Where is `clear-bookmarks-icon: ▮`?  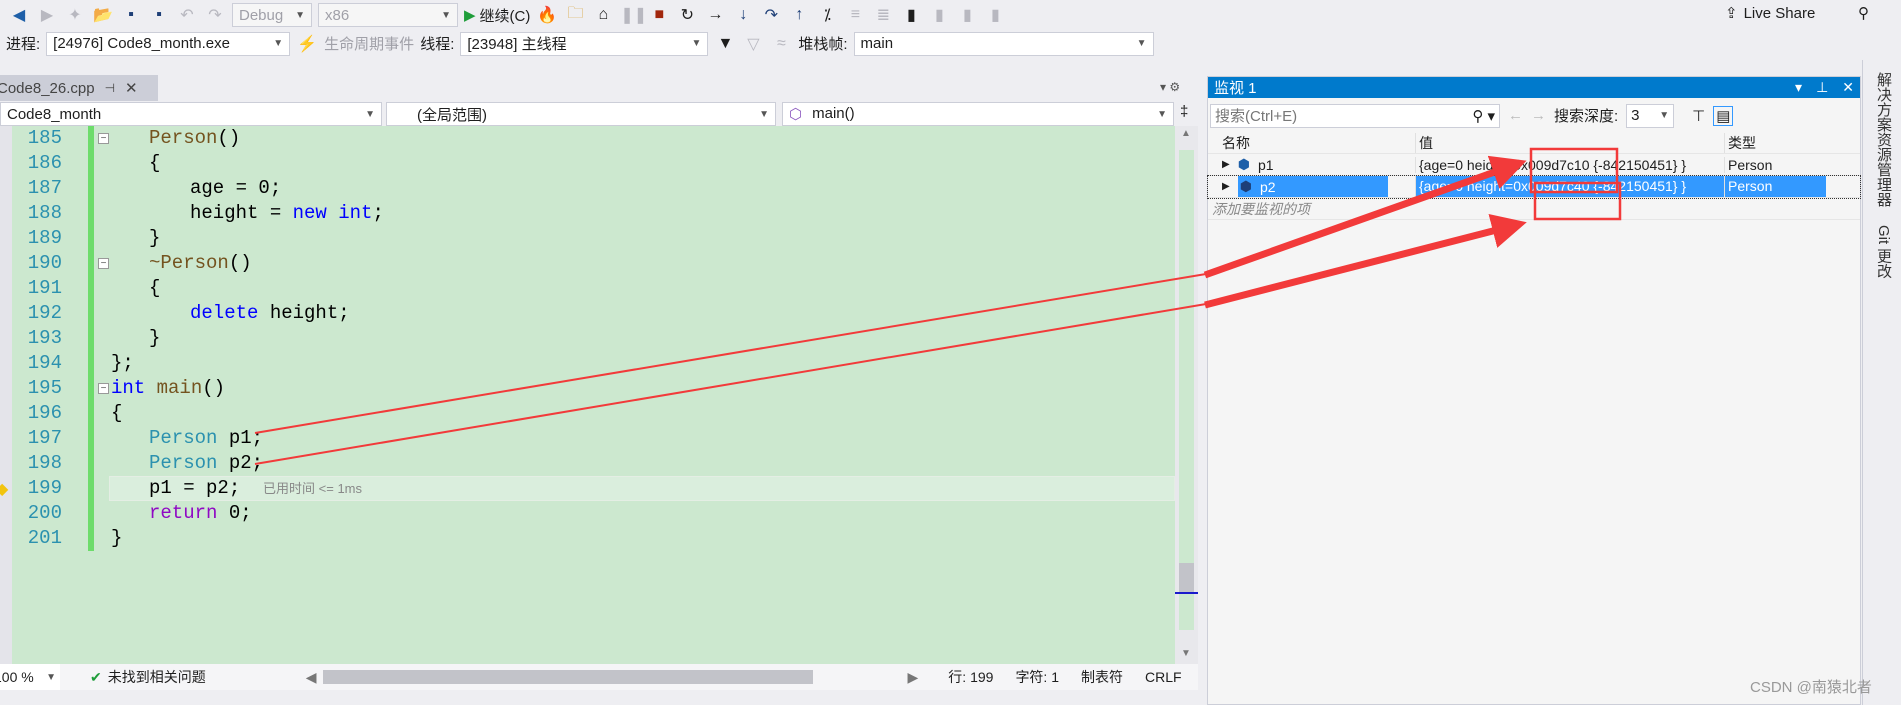 clear-bookmarks-icon: ▮ is located at coordinates (995, 15).